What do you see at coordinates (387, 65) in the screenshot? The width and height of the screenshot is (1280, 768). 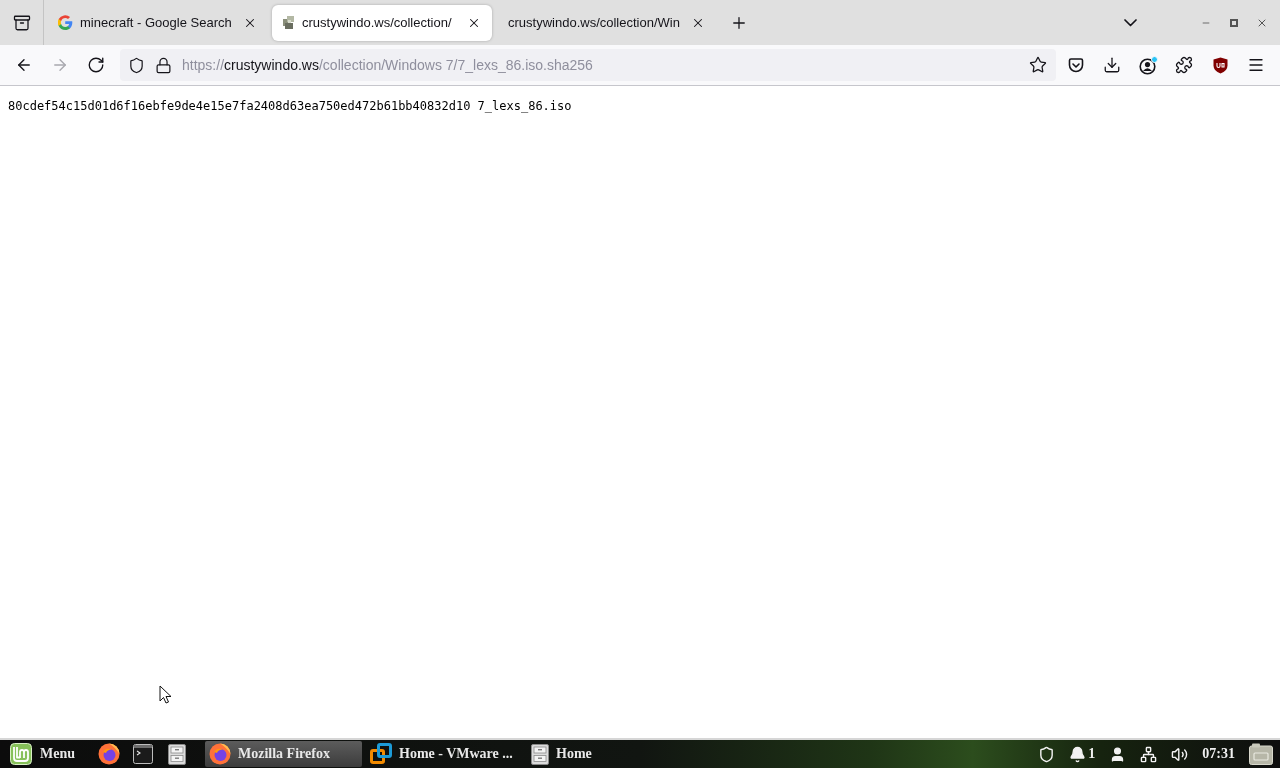 I see `url-text: https://crustywindo.ws/collection/Windows 7/7_lexs_86.iso.sha256` at bounding box center [387, 65].